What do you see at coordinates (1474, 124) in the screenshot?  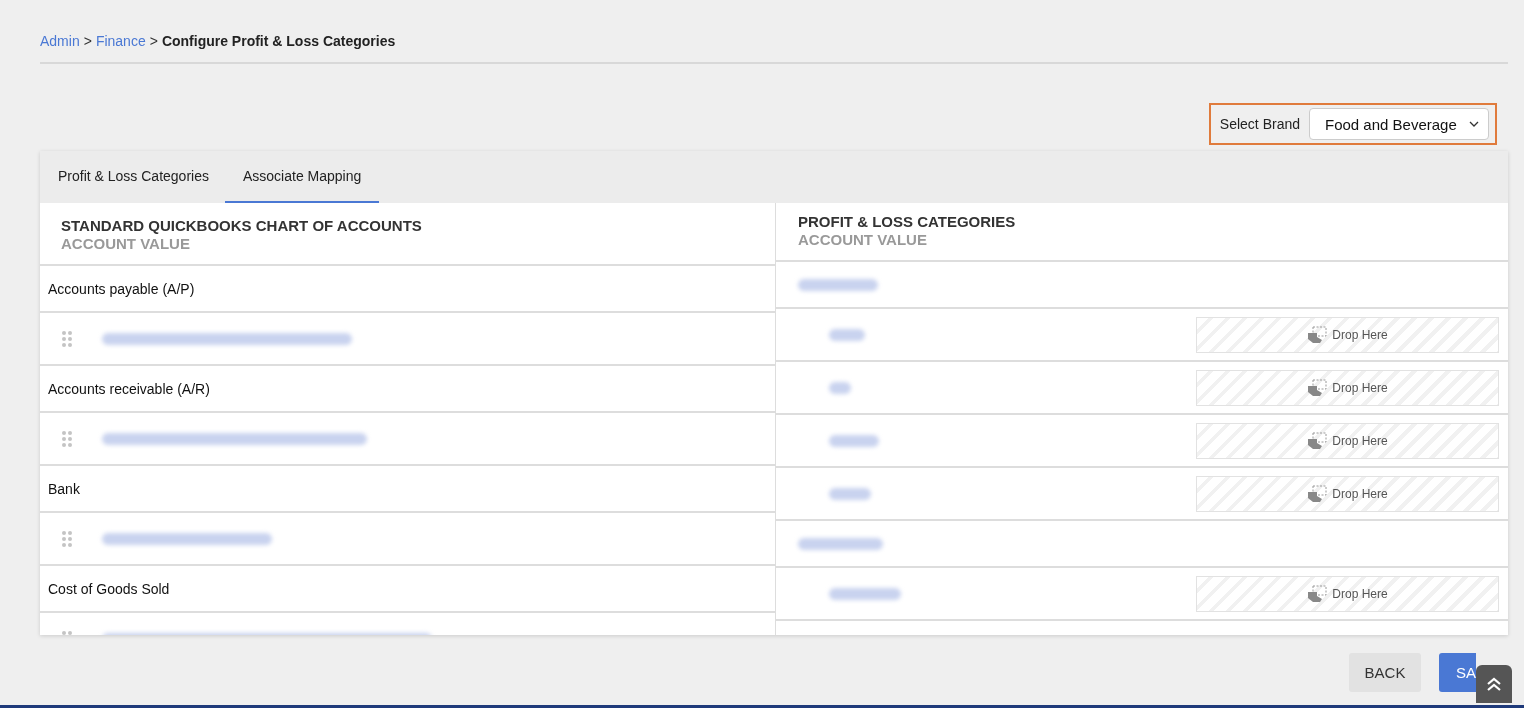 I see `chevron-down-icon` at bounding box center [1474, 124].